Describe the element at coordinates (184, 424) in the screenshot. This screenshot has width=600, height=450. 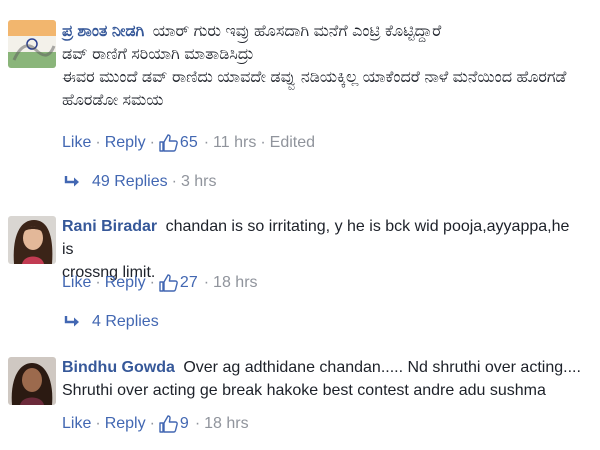
I see `like-count: 9` at that location.